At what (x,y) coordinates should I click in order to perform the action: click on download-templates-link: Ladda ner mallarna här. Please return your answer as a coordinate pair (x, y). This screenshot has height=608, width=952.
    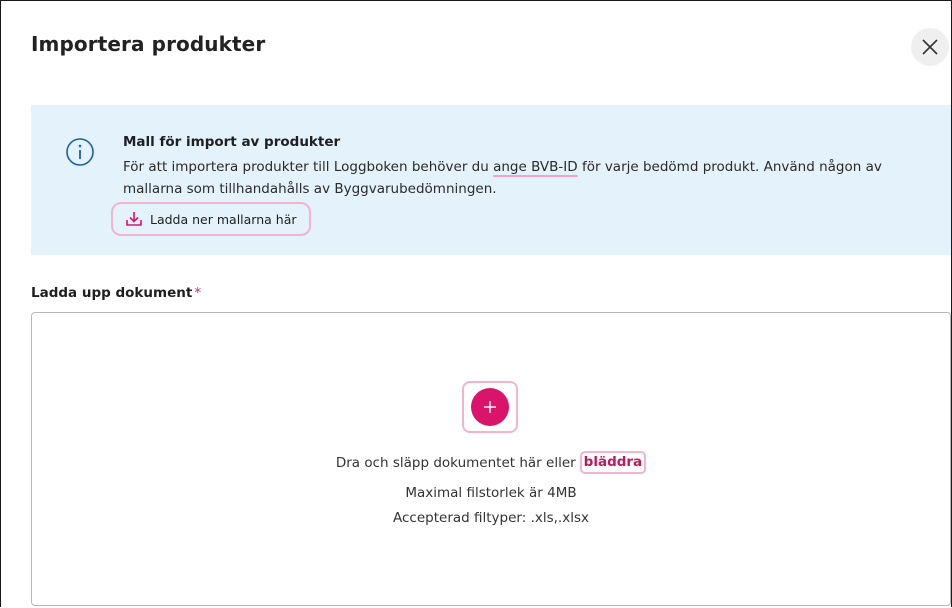
    Looking at the image, I should click on (211, 219).